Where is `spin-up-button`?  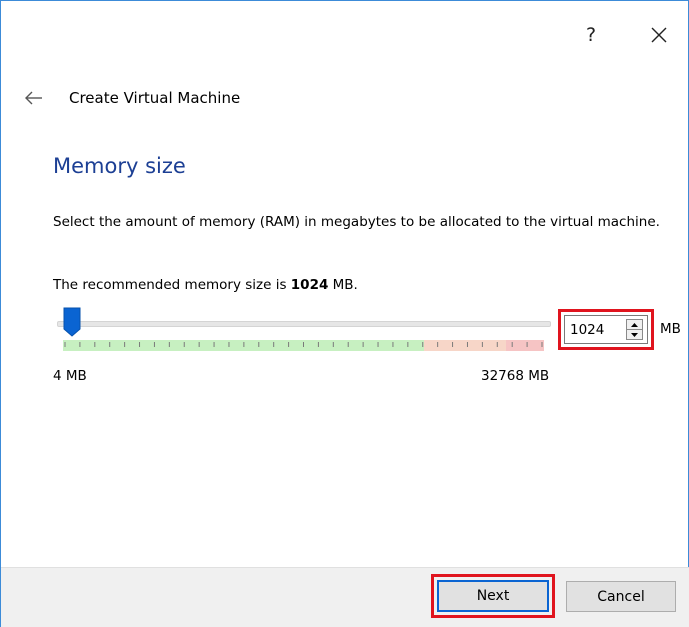
spin-up-button is located at coordinates (634, 325).